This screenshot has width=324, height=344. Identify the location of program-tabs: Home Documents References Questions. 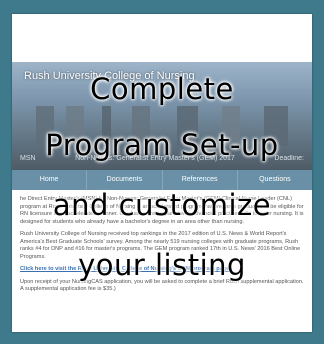
(162, 180).